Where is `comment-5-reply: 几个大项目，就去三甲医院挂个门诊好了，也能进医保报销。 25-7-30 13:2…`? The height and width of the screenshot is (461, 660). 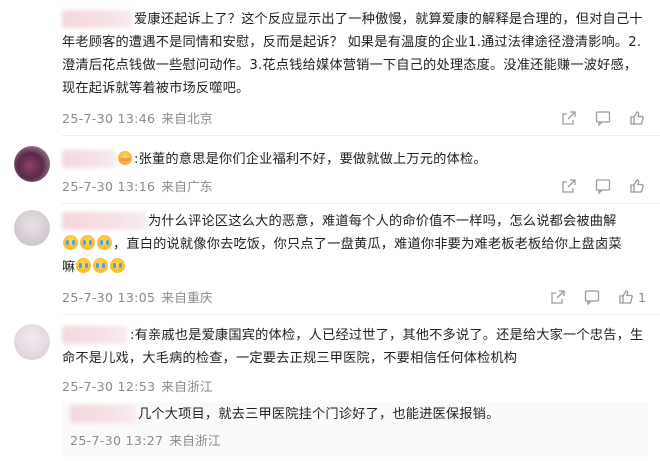 comment-5-reply: 几个大项目，就去三甲医院挂个门诊好了，也能进医保报销。 25-7-30 13:2… is located at coordinates (330, 429).